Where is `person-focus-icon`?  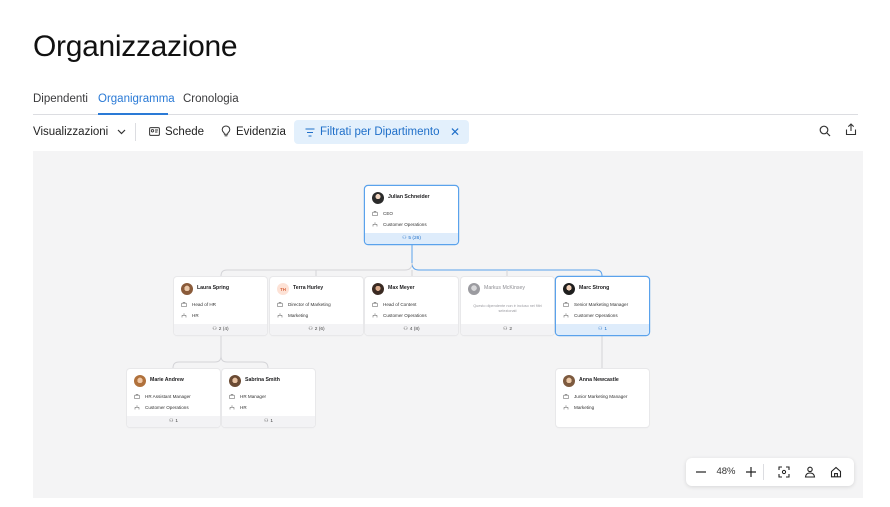
person-focus-icon is located at coordinates (810, 472).